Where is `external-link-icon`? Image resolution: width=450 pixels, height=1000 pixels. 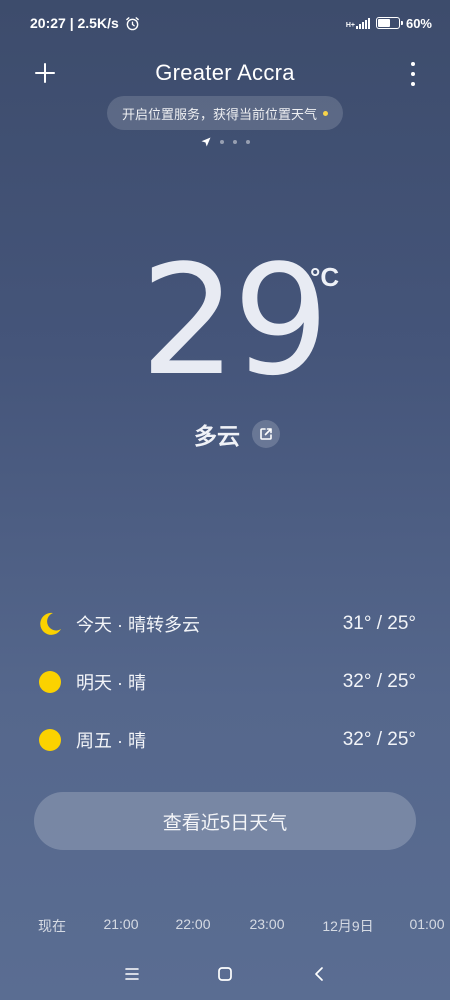 external-link-icon is located at coordinates (266, 434).